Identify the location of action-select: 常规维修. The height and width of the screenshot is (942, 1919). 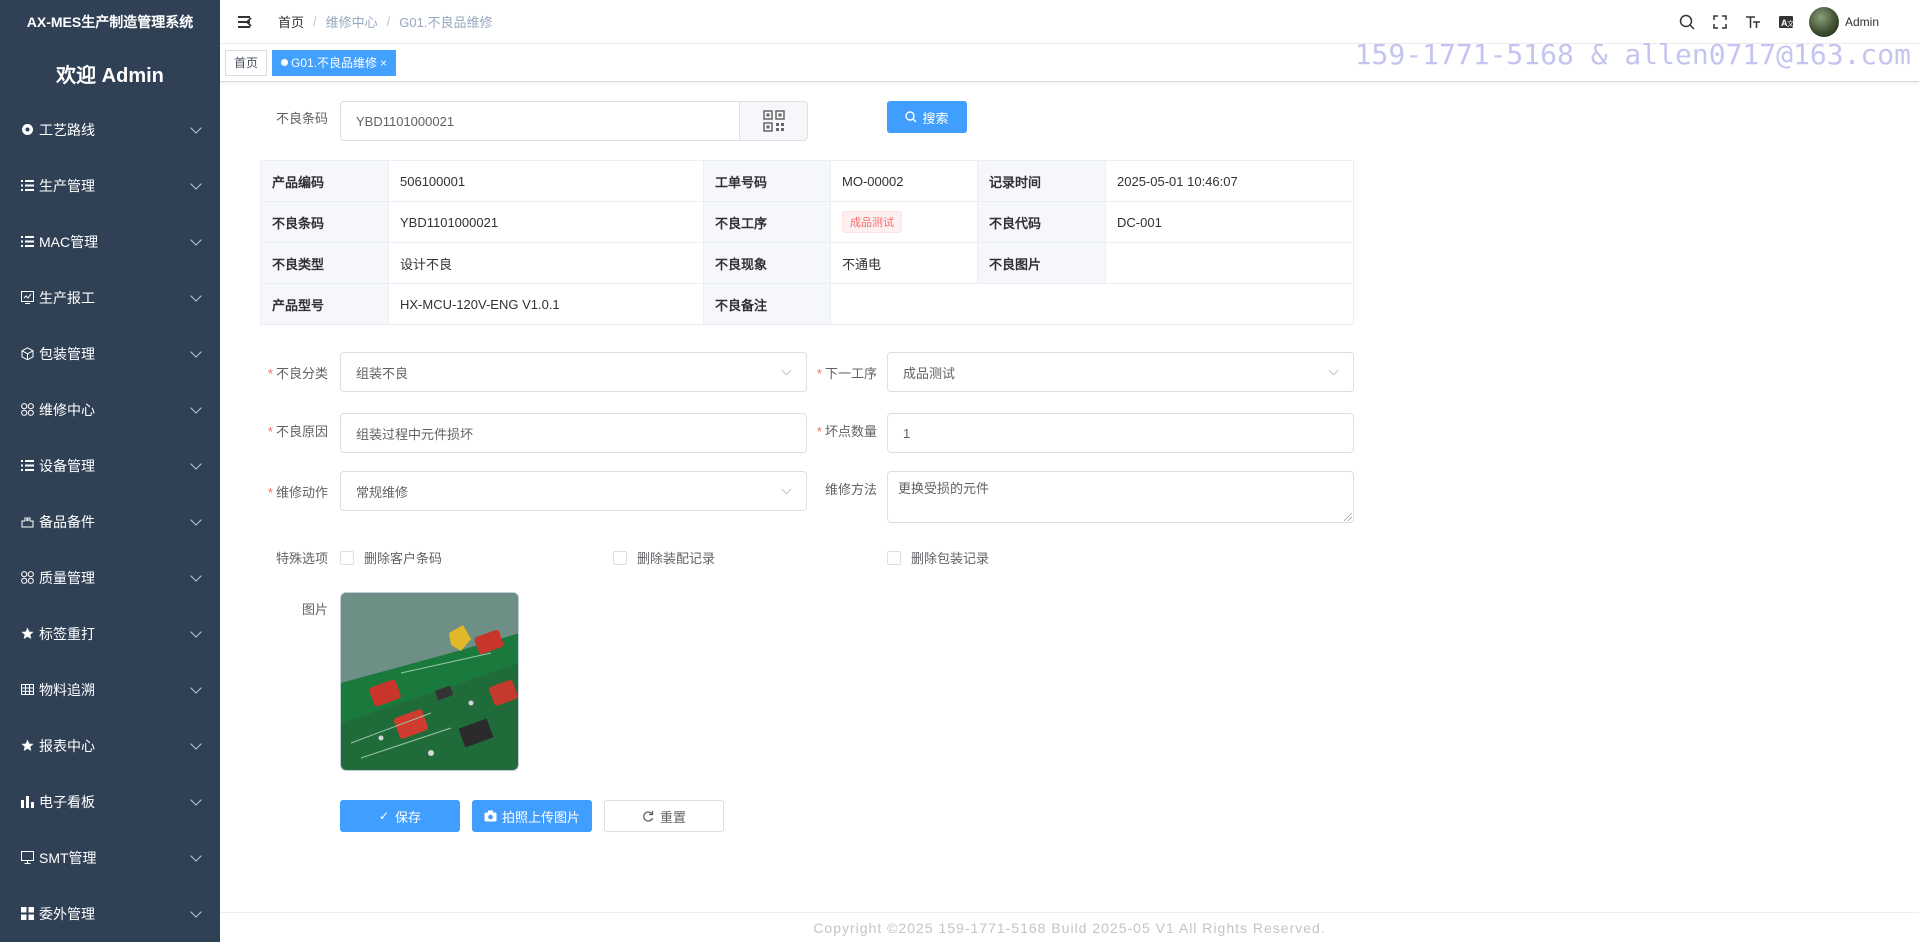
(573, 491).